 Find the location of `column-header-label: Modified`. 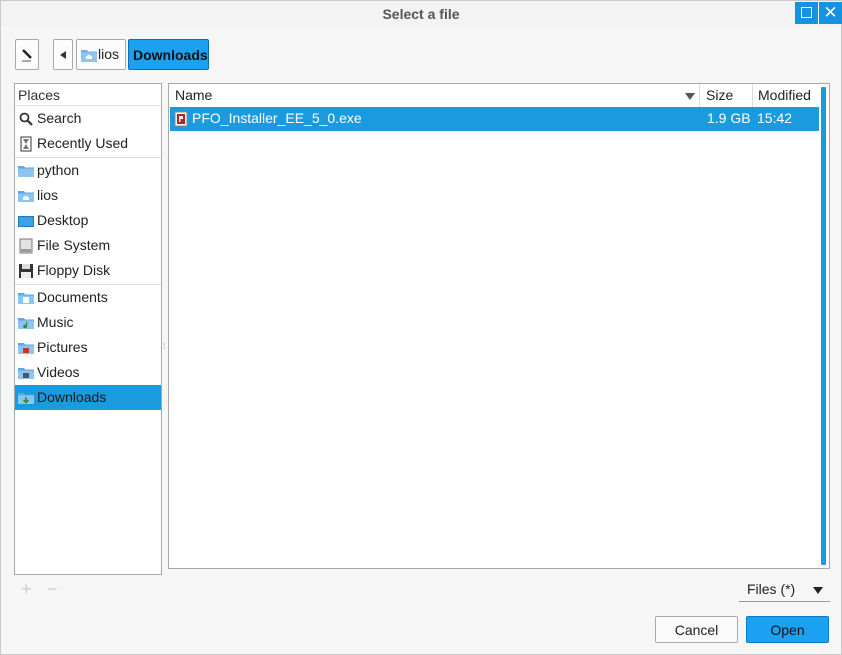

column-header-label: Modified is located at coordinates (784, 95).